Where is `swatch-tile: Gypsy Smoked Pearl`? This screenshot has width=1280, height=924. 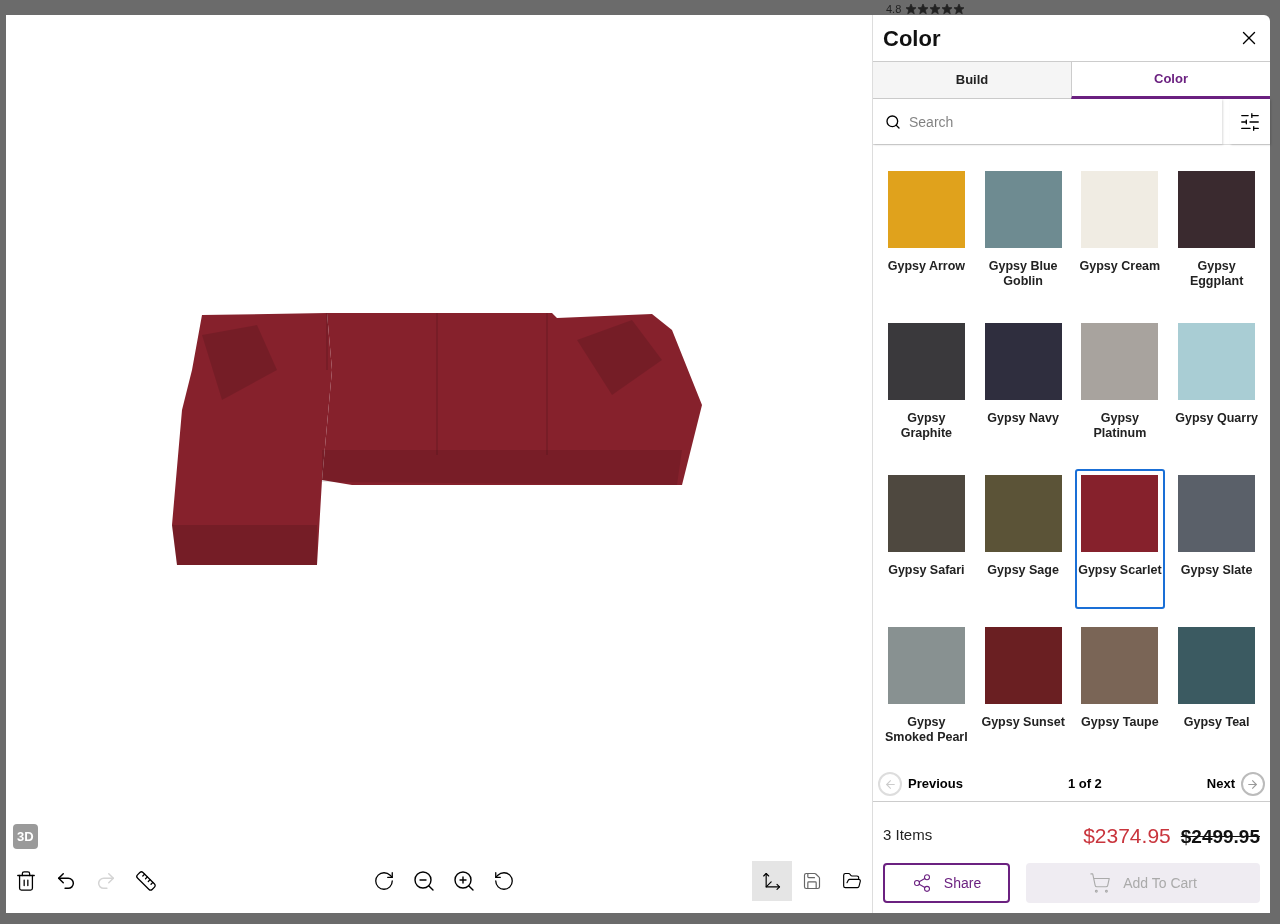 swatch-tile: Gypsy Smoked Pearl is located at coordinates (926, 691).